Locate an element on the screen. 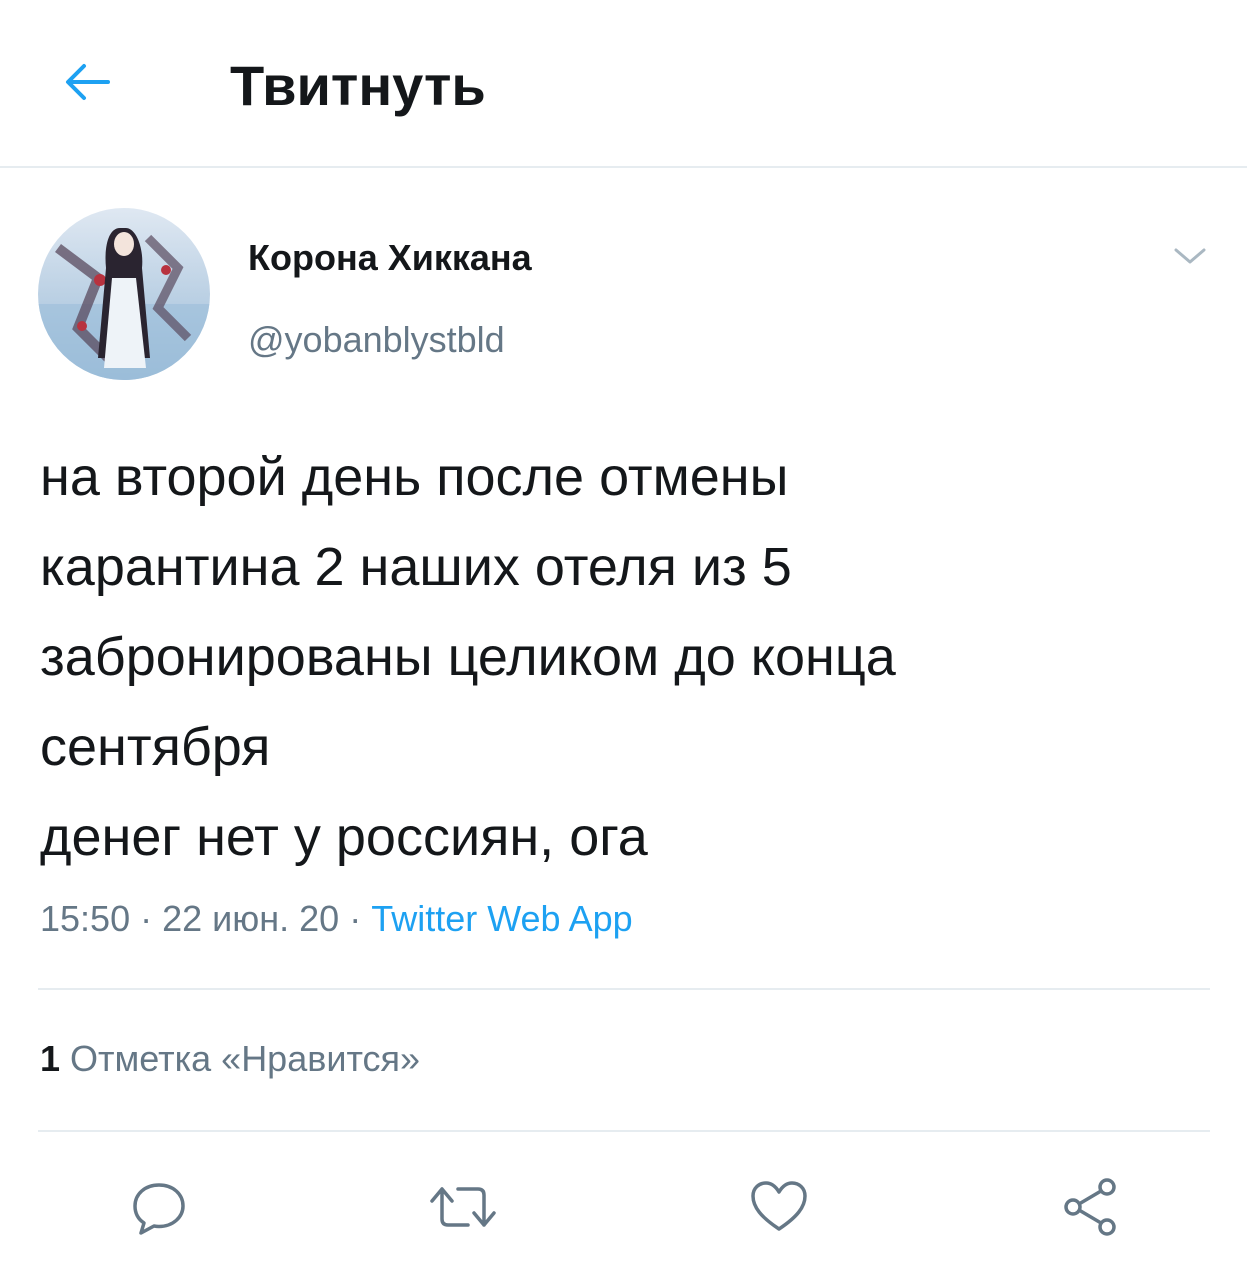  retweet-icon is located at coordinates (463, 1207).